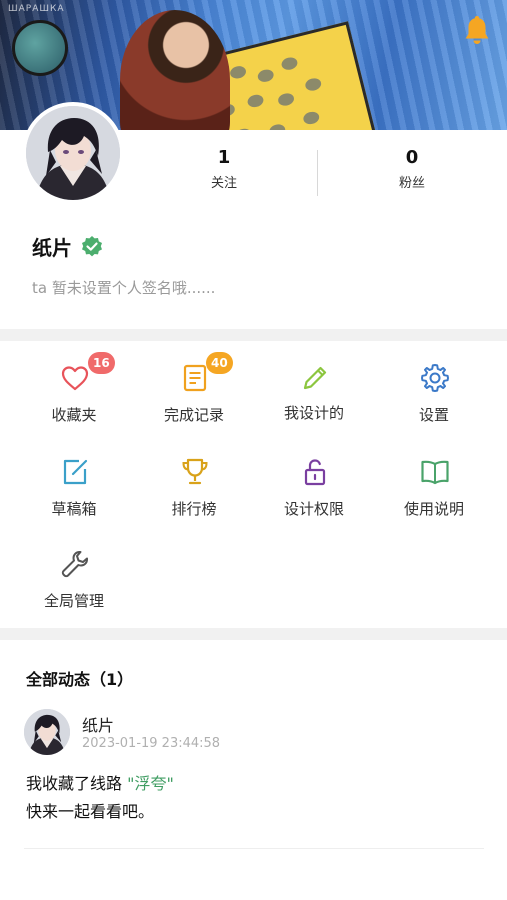  I want to click on records-label: 完成记录, so click(193, 415).